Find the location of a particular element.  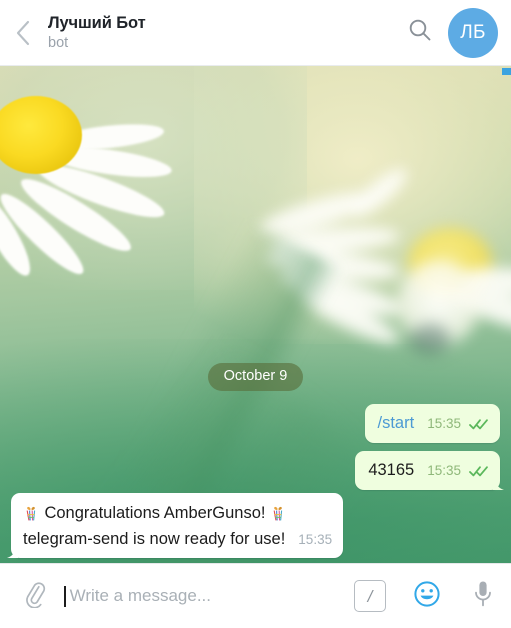

chat-subtitle: bot is located at coordinates (58, 42).